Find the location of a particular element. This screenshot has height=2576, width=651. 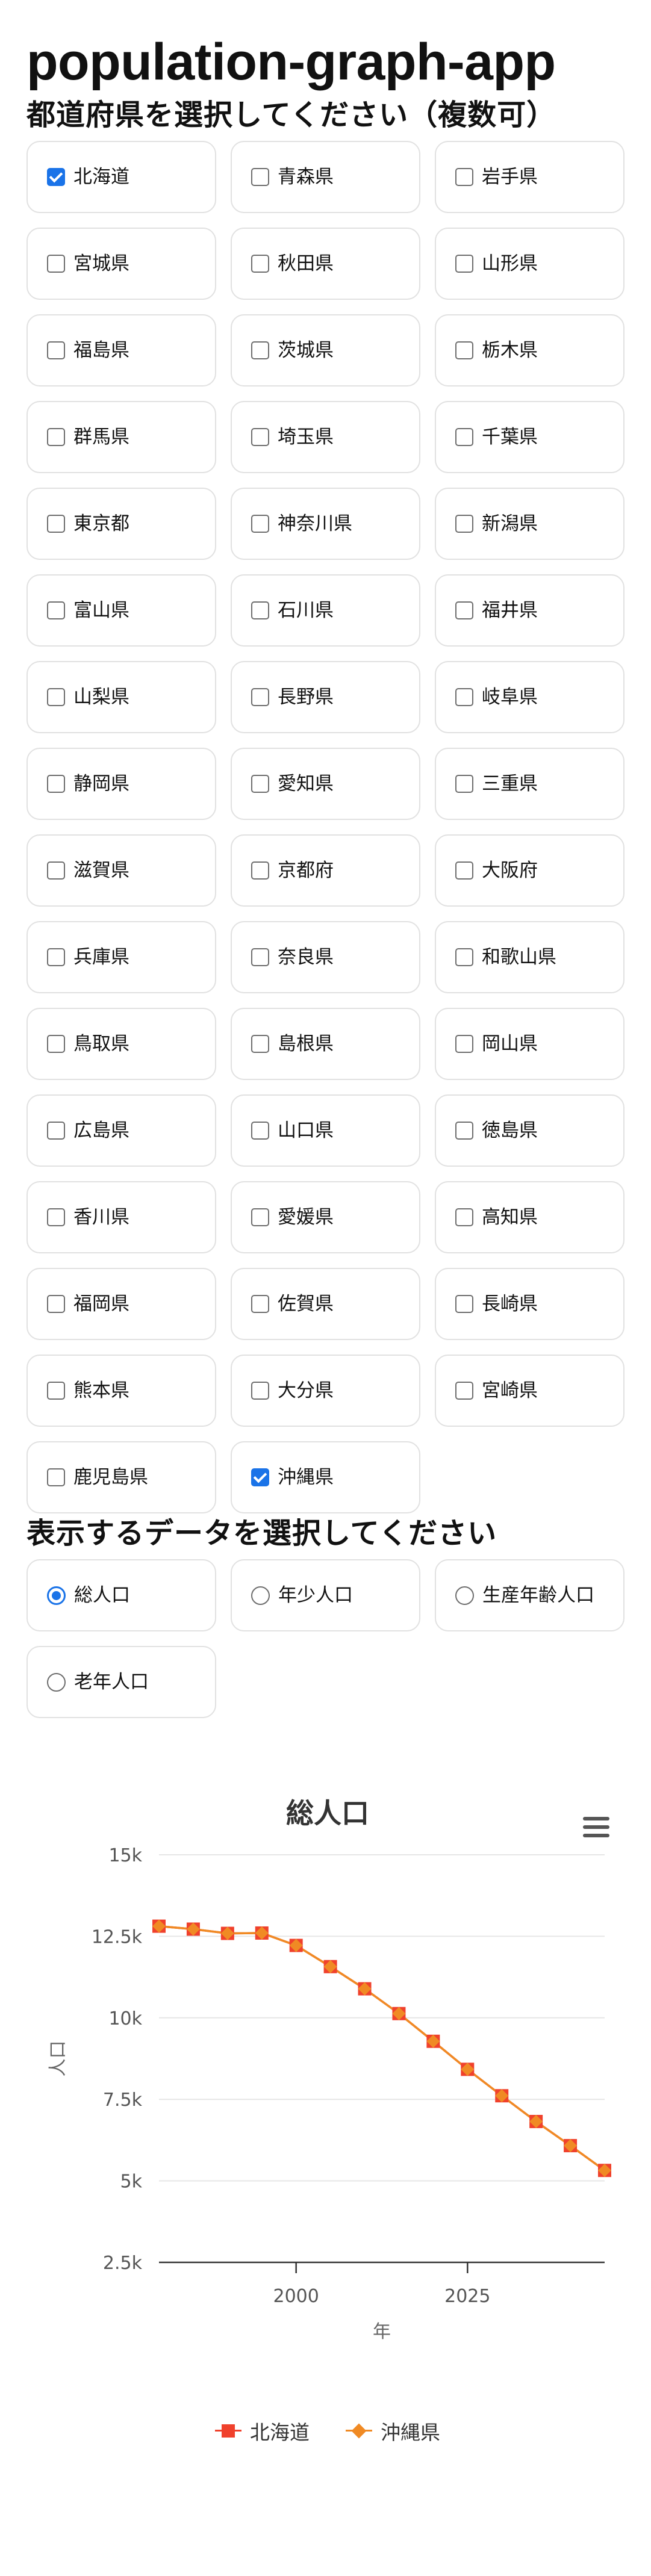

prefecture-option: 兵庫県 is located at coordinates (121, 957).